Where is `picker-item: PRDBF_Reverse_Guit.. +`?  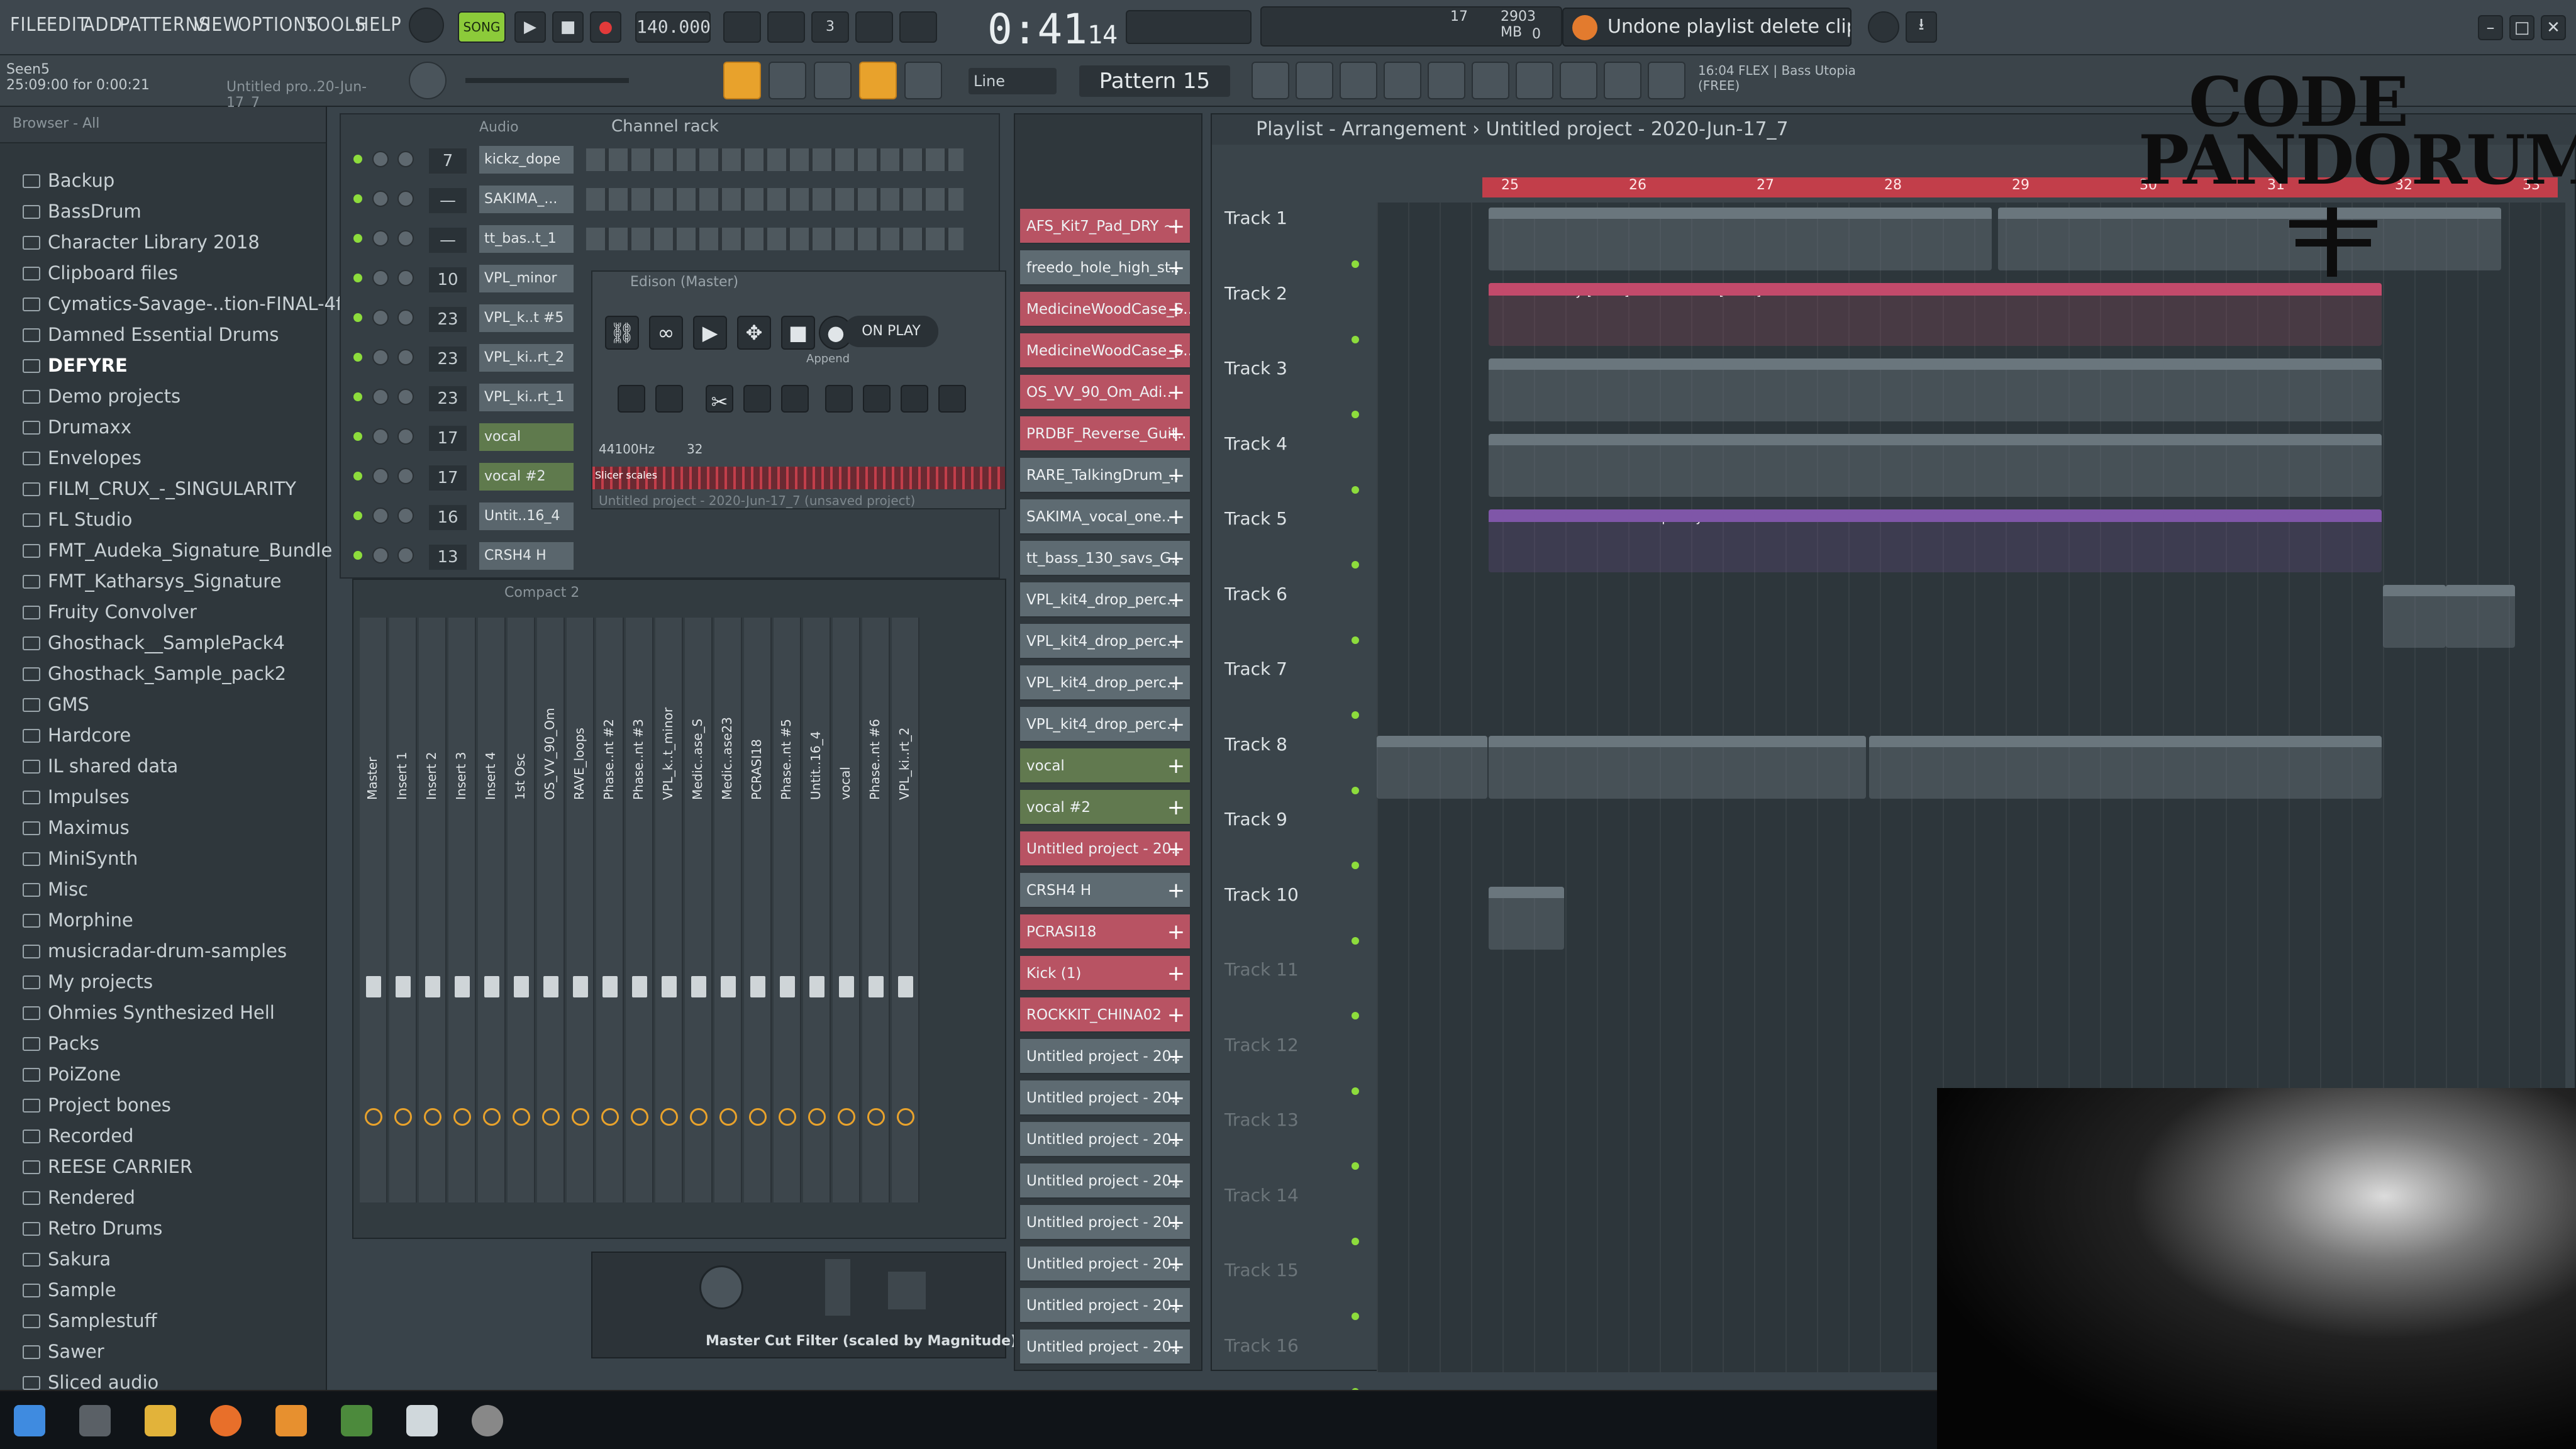 picker-item: PRDBF_Reverse_Guit.. + is located at coordinates (1105, 434).